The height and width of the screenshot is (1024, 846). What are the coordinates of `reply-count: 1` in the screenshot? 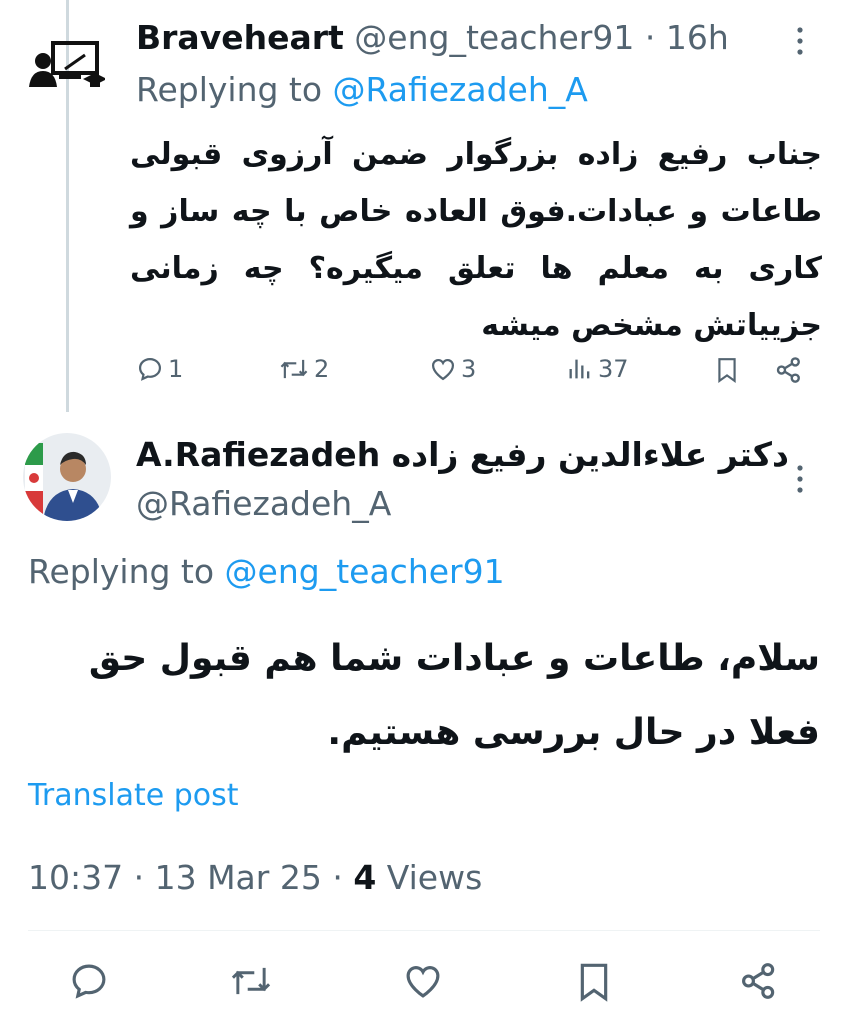 It's located at (176, 369).